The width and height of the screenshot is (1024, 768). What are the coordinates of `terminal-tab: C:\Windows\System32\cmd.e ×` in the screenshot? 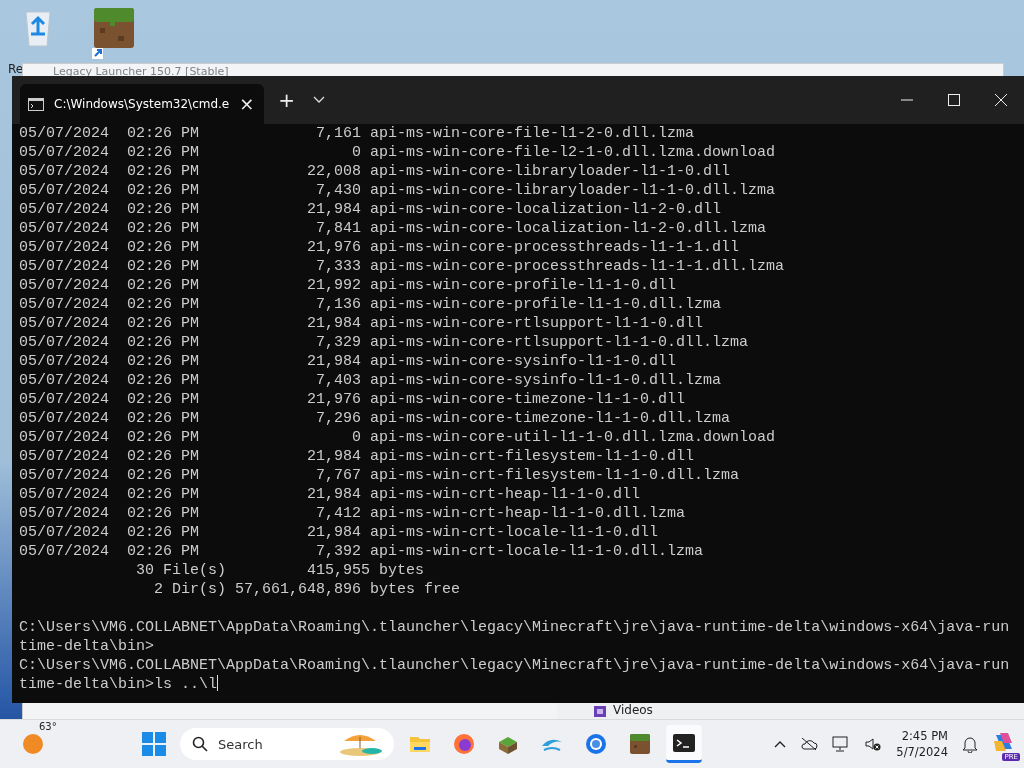 It's located at (142, 104).